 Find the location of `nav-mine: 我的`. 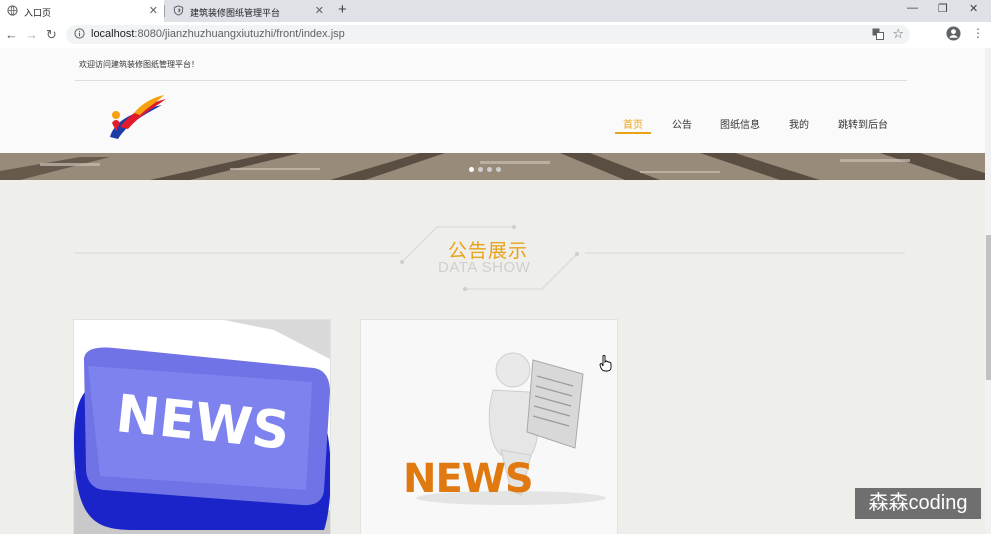

nav-mine: 我的 is located at coordinates (799, 123).